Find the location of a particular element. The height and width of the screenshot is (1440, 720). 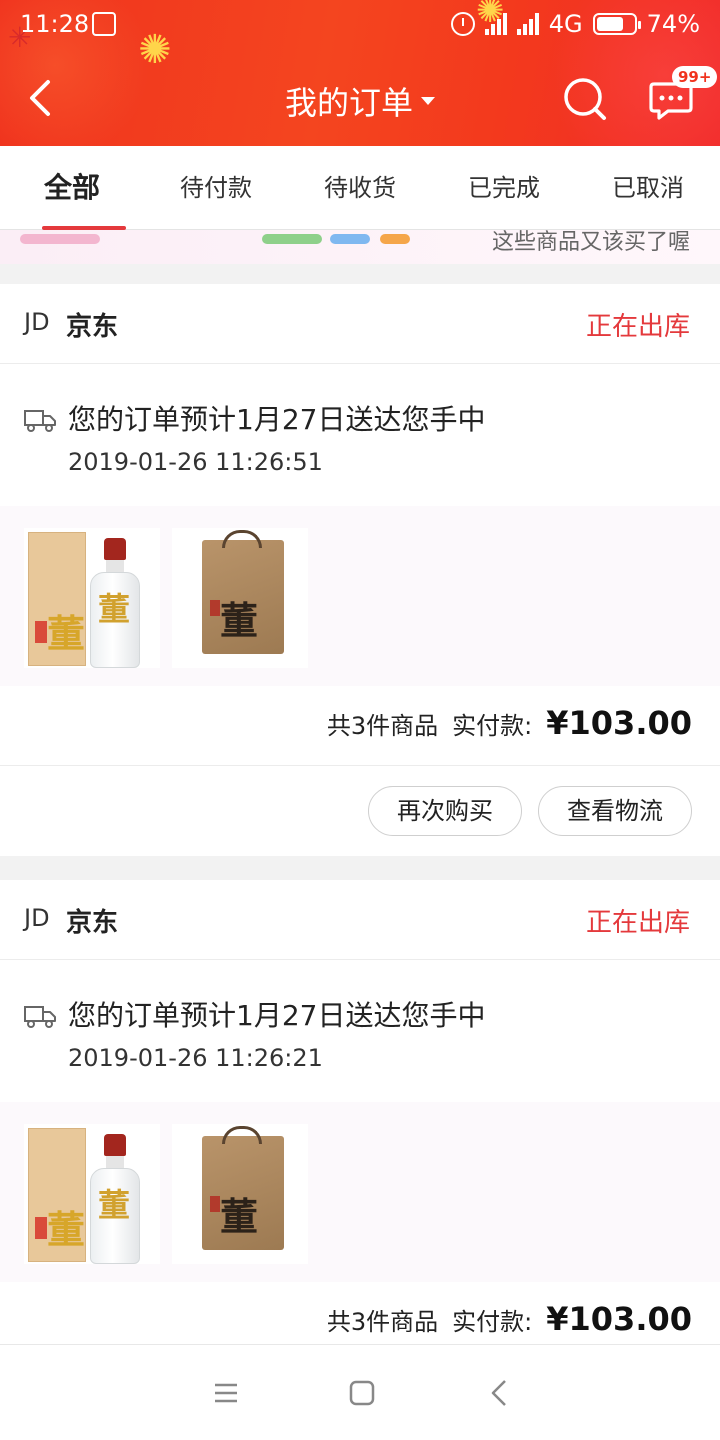

banner-text: 这些商品又该买了喔 is located at coordinates (590, 242).